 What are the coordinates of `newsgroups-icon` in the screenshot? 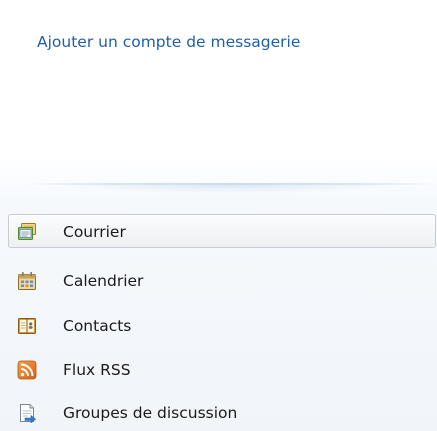 It's located at (27, 413).